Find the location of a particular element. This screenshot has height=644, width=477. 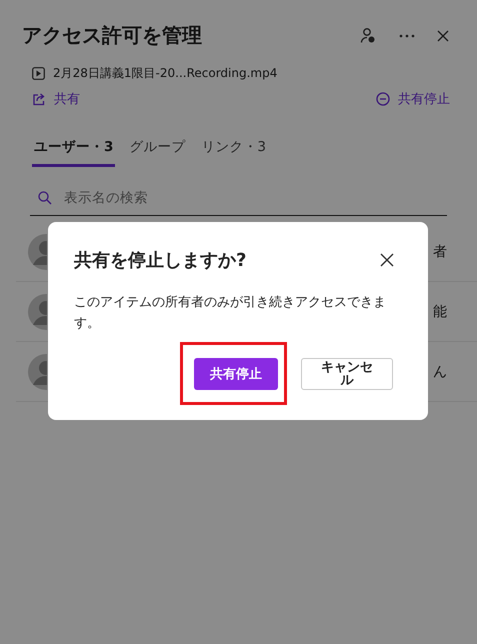

tab: リンク・3 is located at coordinates (233, 150).